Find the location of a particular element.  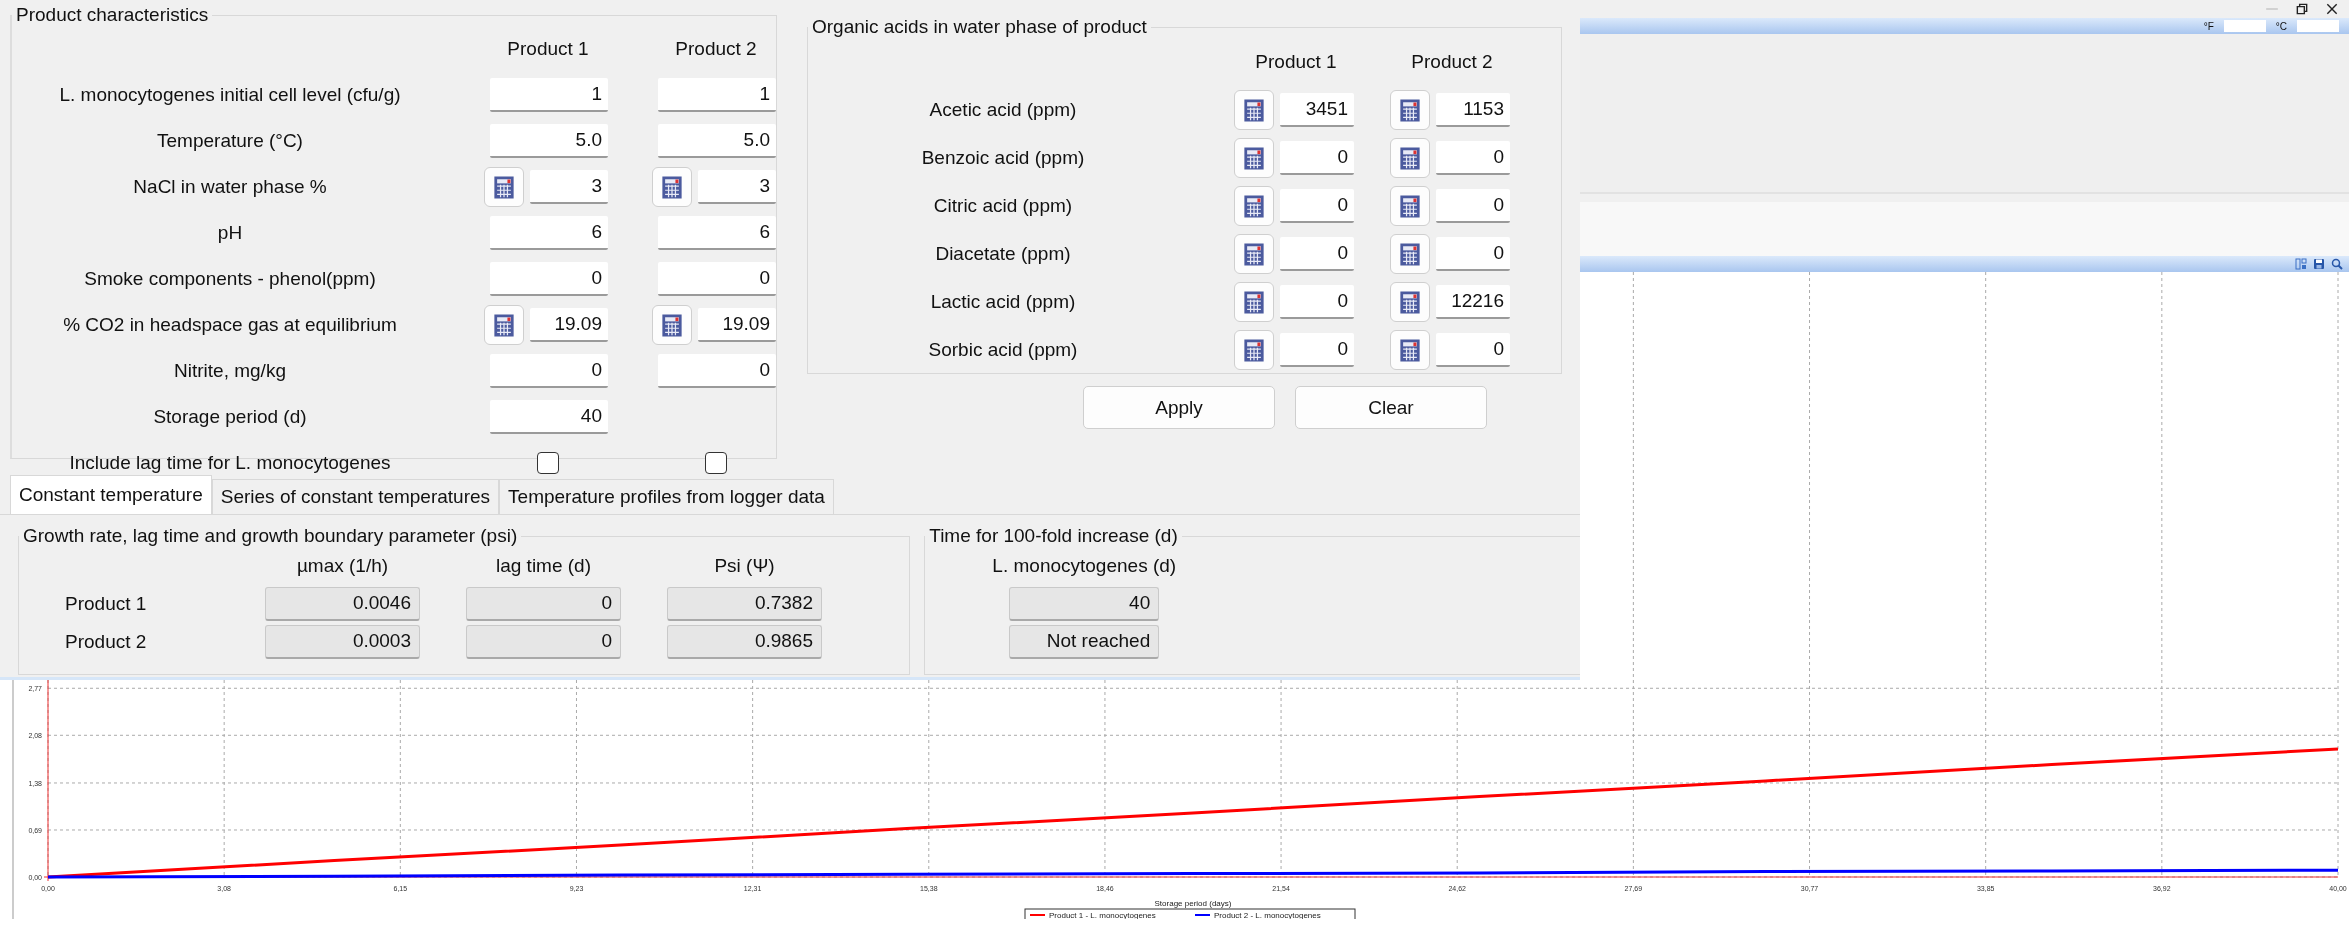

restore-icon is located at coordinates (2302, 9).